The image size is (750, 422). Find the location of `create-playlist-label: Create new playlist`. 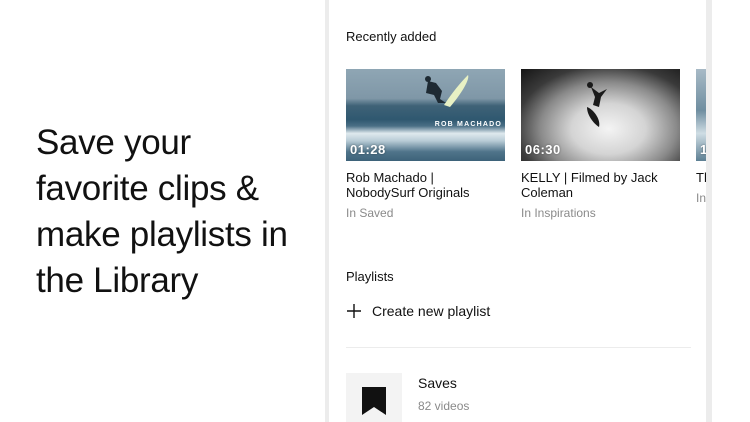

create-playlist-label: Create new playlist is located at coordinates (431, 311).